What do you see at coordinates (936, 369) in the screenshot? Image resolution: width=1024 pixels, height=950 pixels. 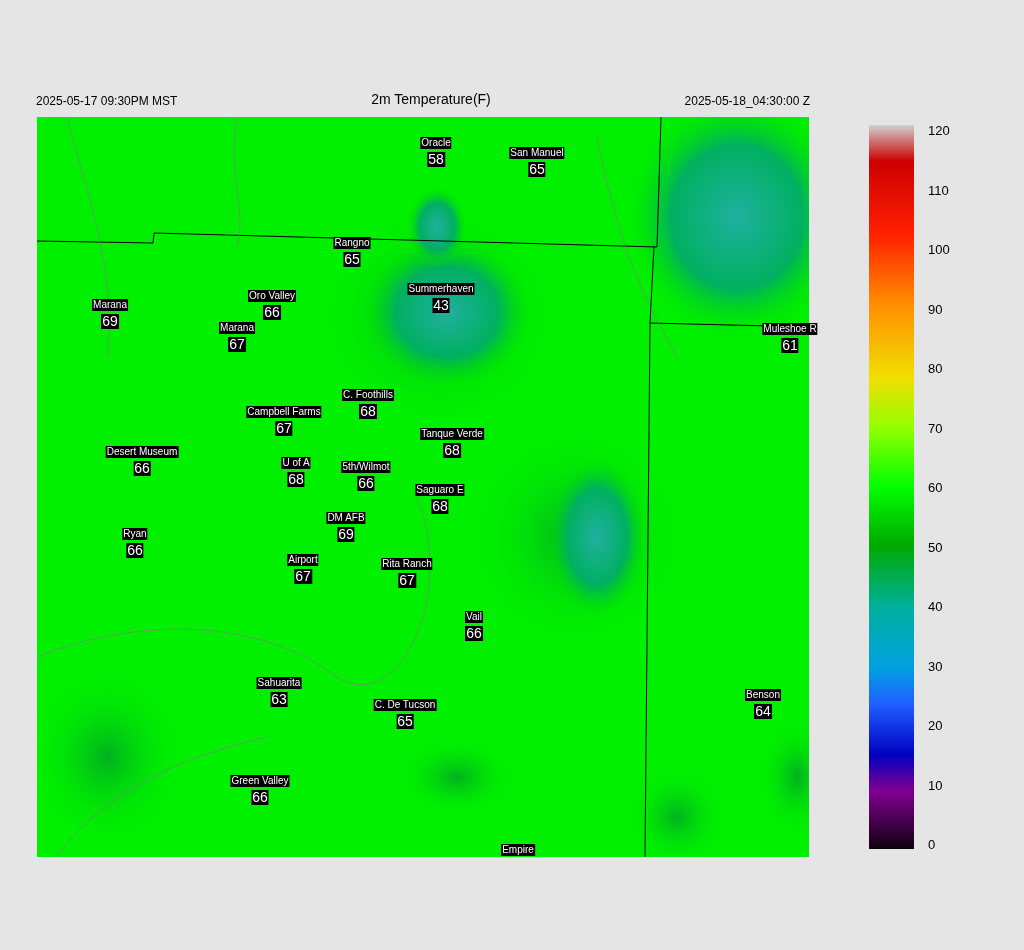 I see `scale-label: 80` at bounding box center [936, 369].